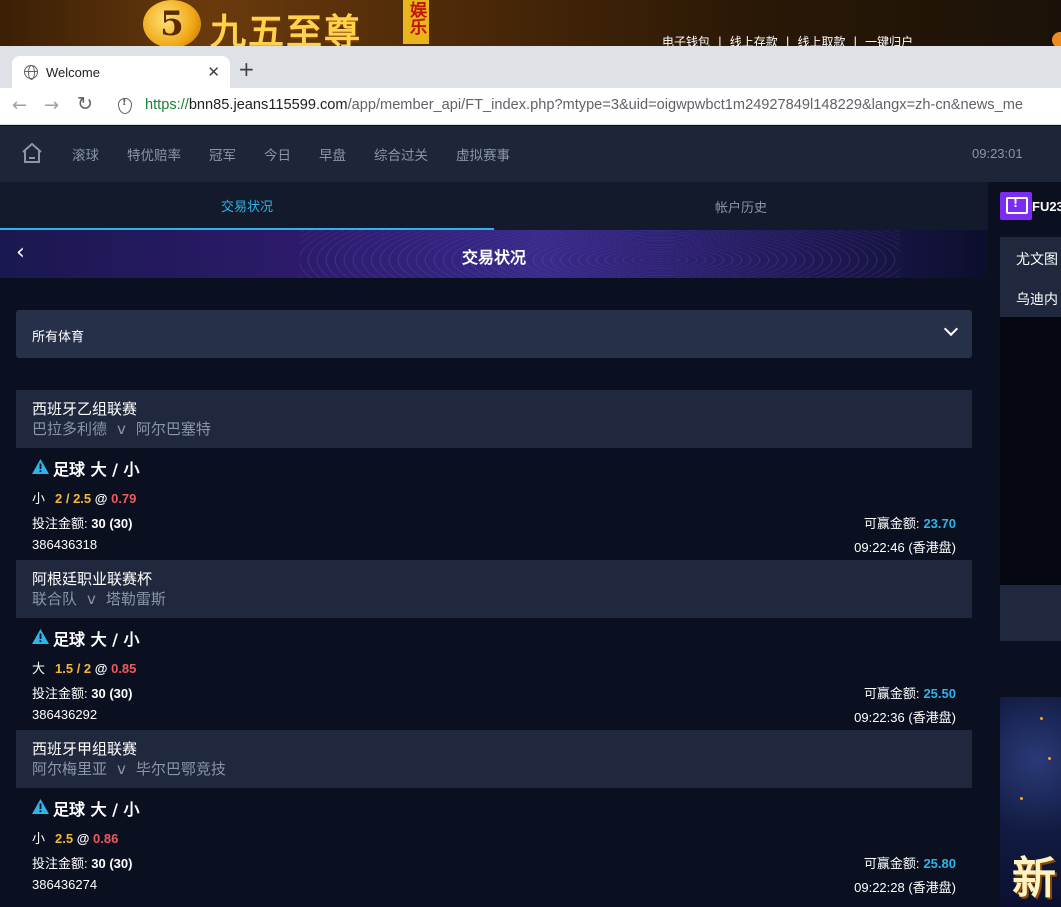 The image size is (1061, 907). Describe the element at coordinates (1046, 206) in the screenshot. I see `side-panel-code: FU23` at that location.